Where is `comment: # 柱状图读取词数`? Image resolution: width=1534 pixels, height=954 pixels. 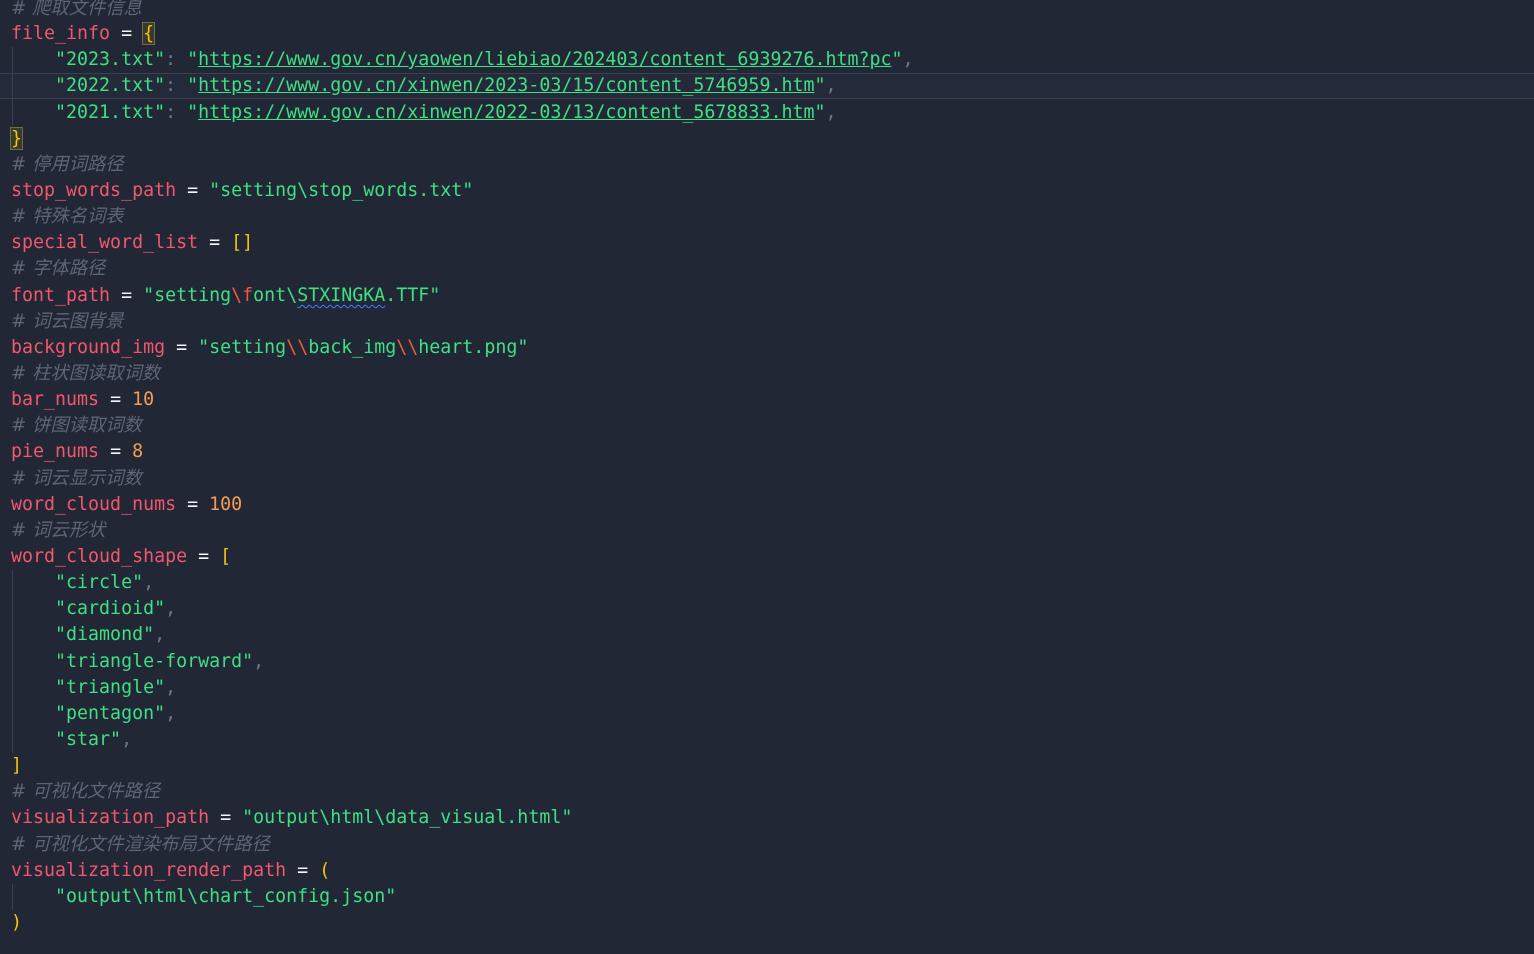 comment: # 柱状图读取词数 is located at coordinates (86, 373).